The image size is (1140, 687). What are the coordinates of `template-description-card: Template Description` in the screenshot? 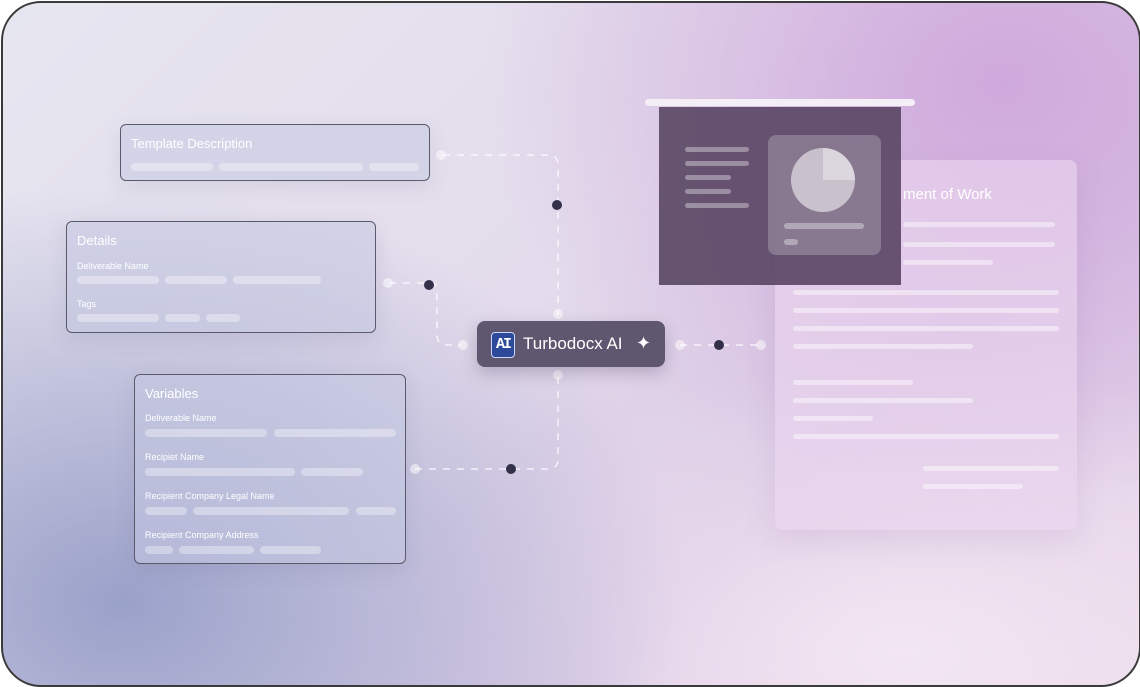 It's located at (275, 152).